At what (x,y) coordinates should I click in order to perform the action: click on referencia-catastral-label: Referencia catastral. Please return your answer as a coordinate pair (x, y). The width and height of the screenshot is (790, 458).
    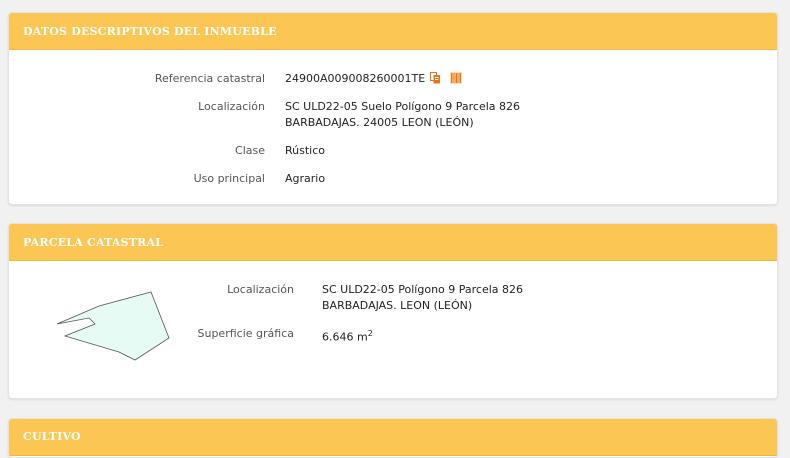
    Looking at the image, I should click on (209, 78).